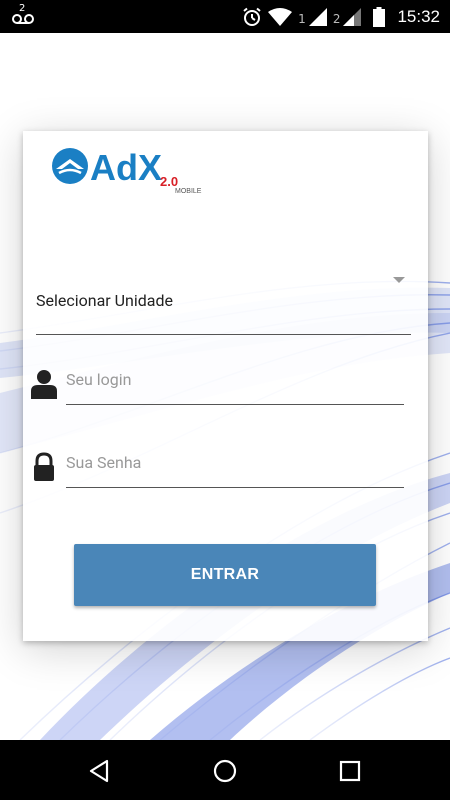 This screenshot has height=800, width=450. Describe the element at coordinates (379, 16) in the screenshot. I see `battery-icon` at that location.